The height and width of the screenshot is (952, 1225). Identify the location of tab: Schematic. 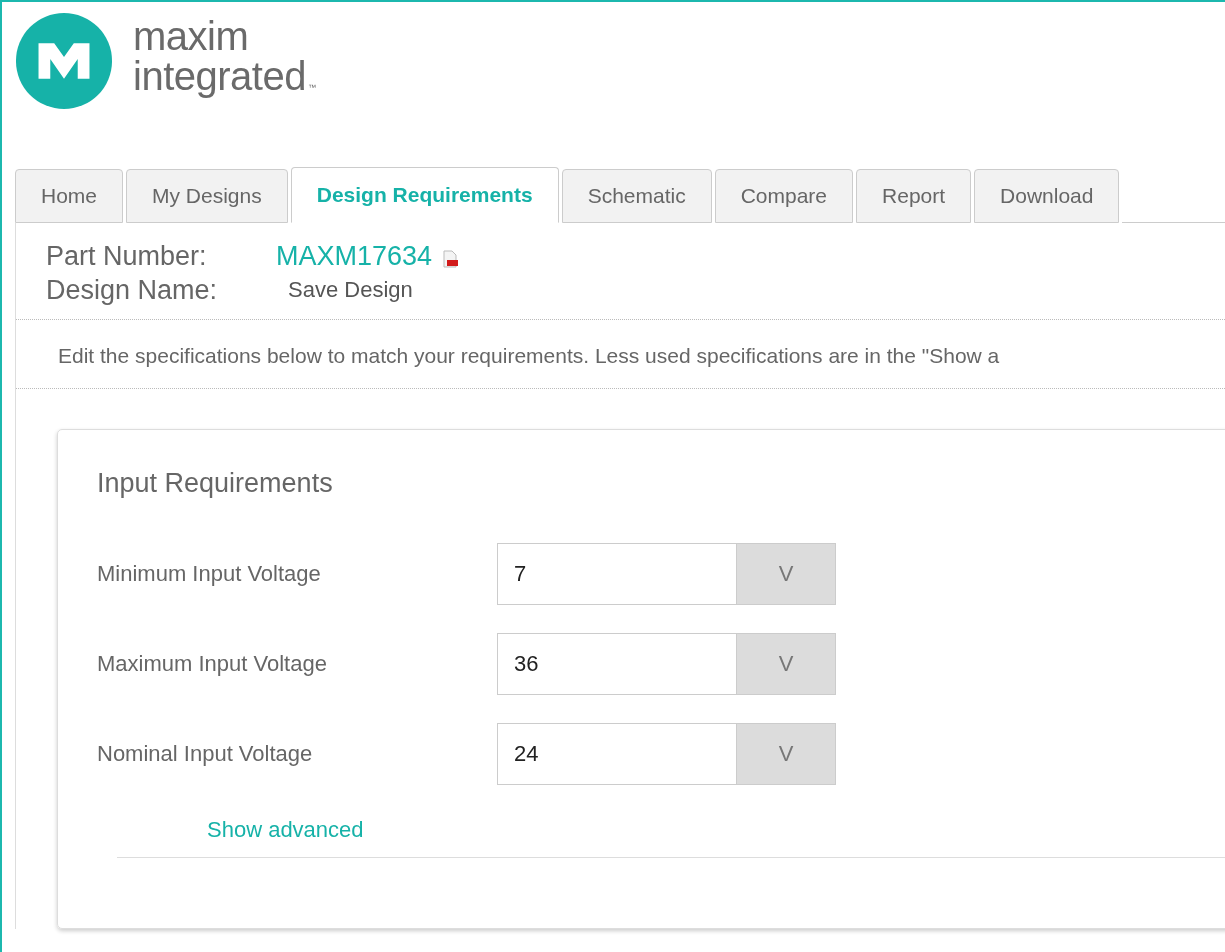
(636, 196).